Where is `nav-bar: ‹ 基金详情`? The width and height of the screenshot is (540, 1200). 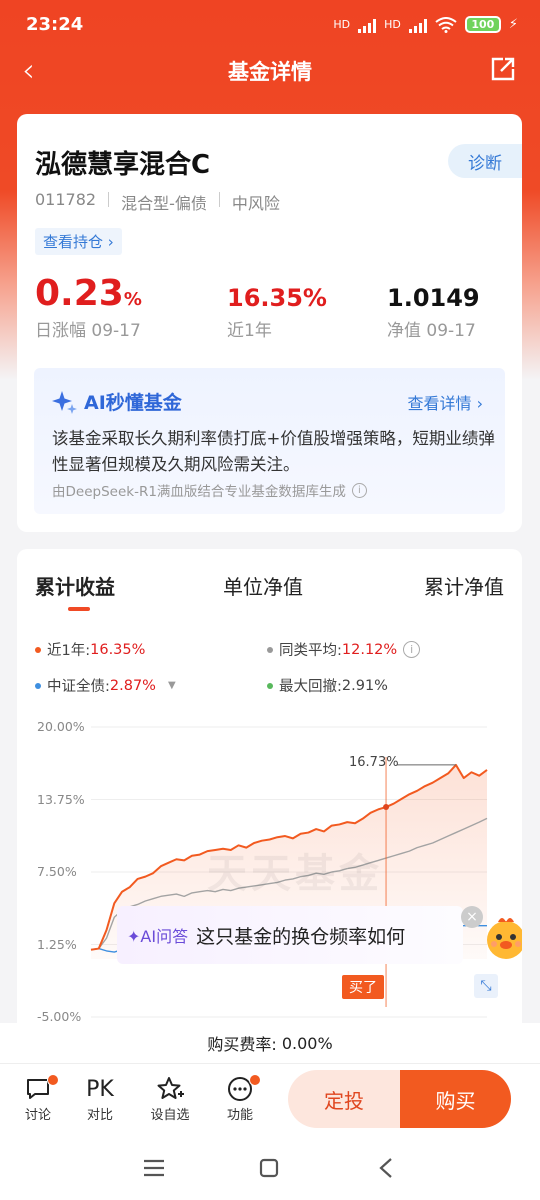
nav-bar: ‹ 基金详情 is located at coordinates (270, 71).